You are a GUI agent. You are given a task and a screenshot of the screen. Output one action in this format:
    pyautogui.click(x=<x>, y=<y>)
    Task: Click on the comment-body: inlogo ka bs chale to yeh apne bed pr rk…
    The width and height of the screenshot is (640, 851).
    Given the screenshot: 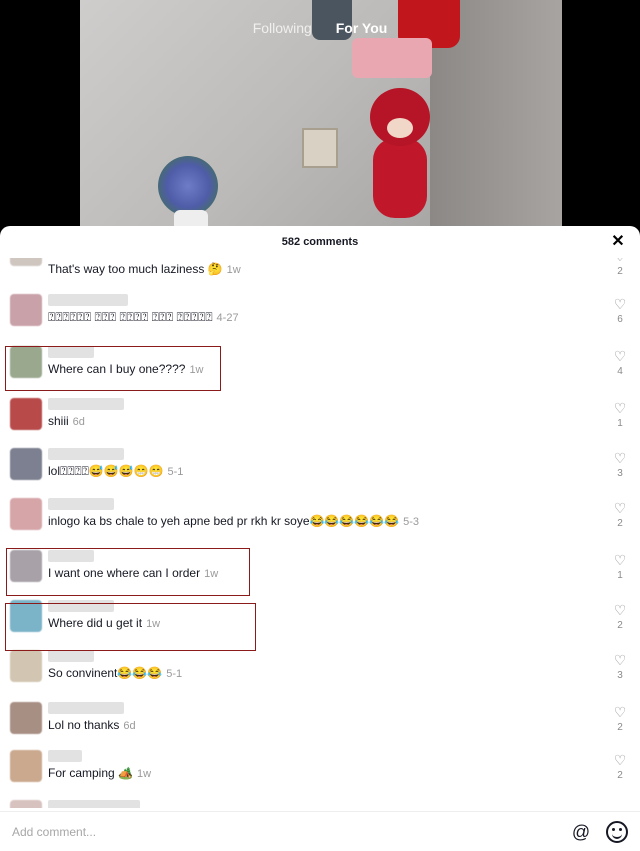 What is the action you would take?
    pyautogui.click(x=224, y=521)
    